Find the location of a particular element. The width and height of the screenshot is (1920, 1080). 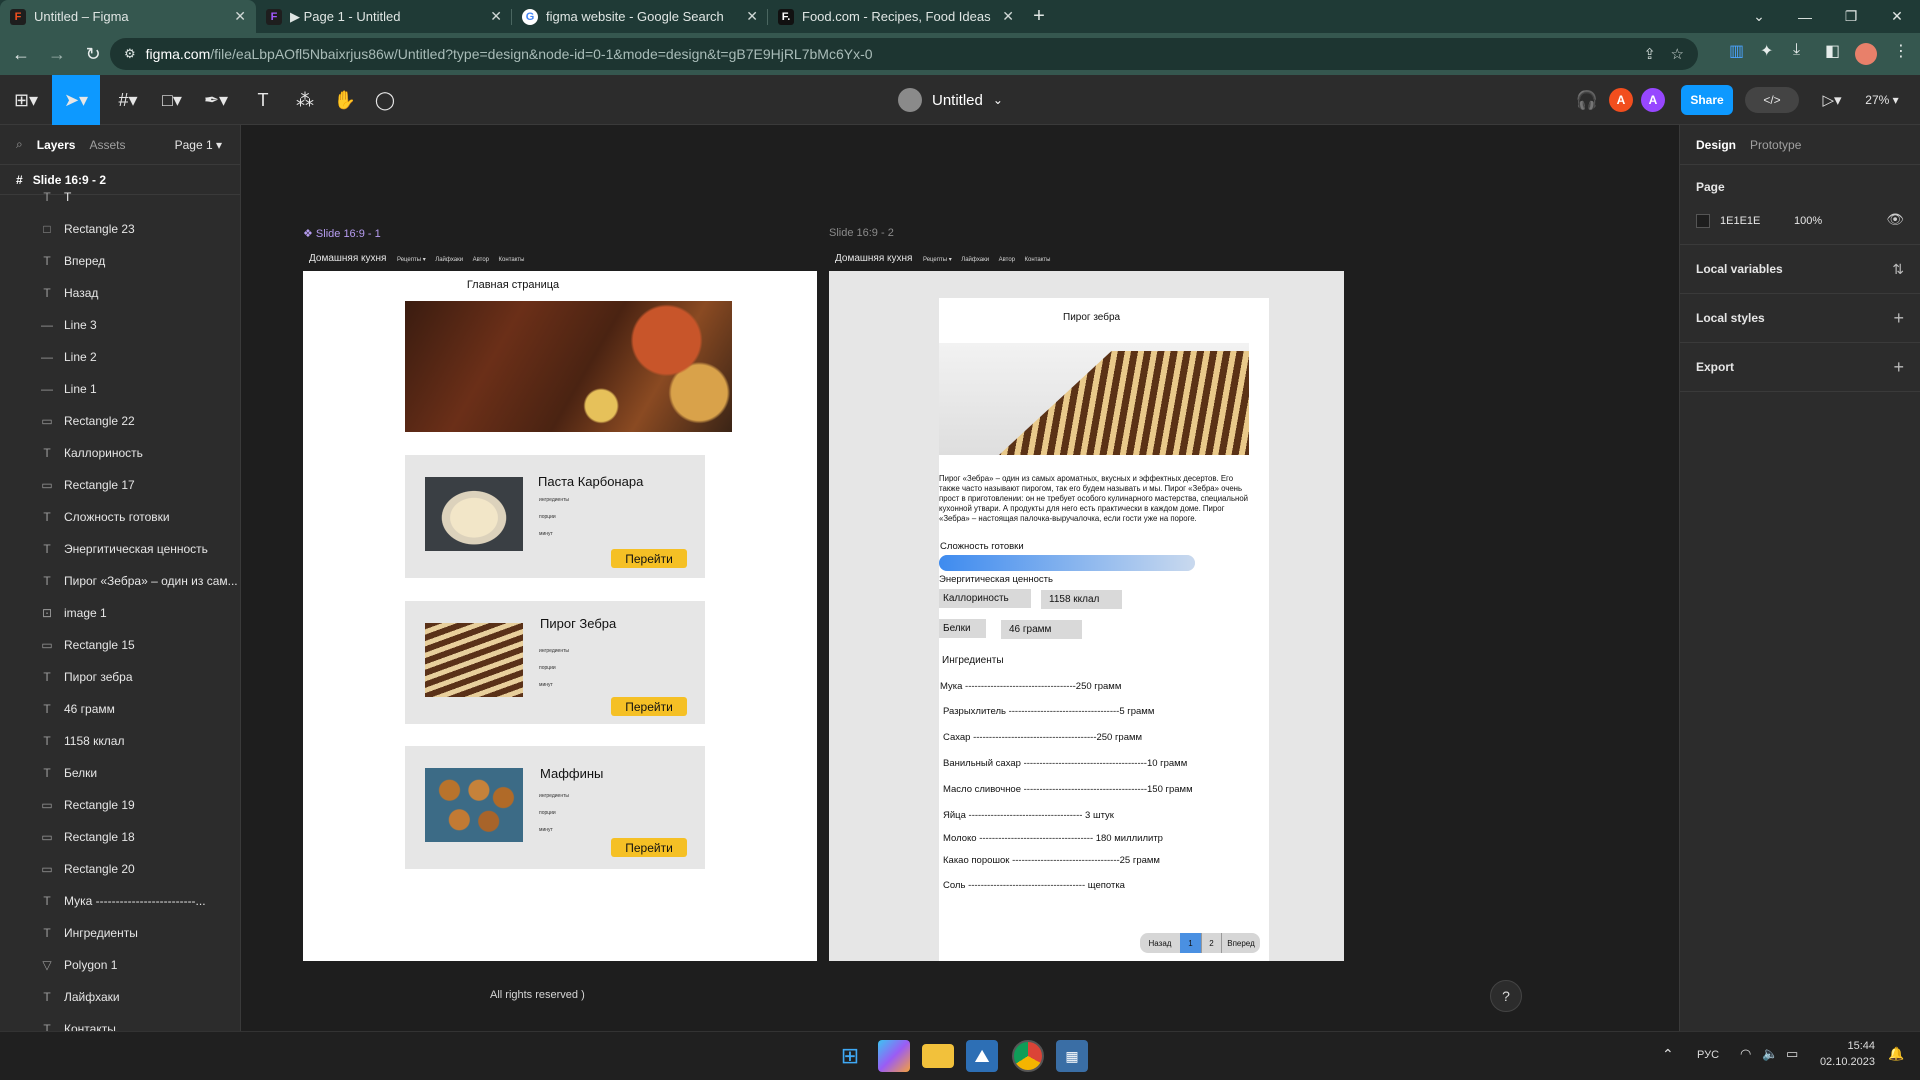

layer-item: T 46 грамм is located at coordinates (120, 709).